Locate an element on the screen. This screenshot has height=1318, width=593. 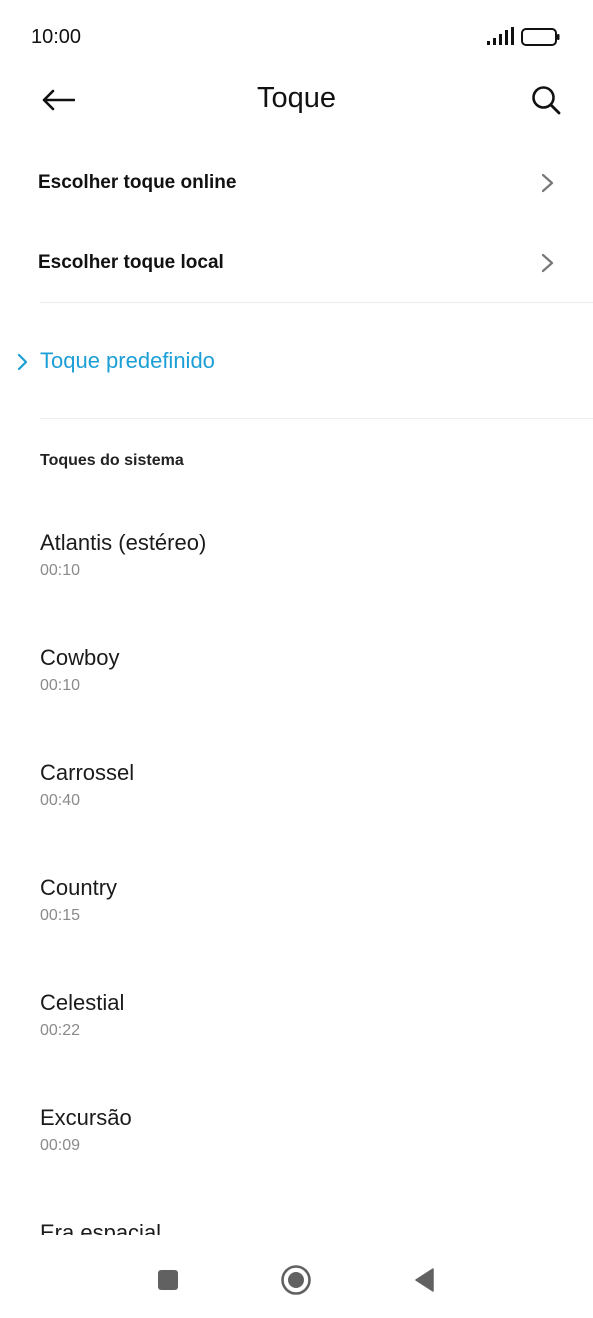
status-bar: 10:00 is located at coordinates (296, 38).